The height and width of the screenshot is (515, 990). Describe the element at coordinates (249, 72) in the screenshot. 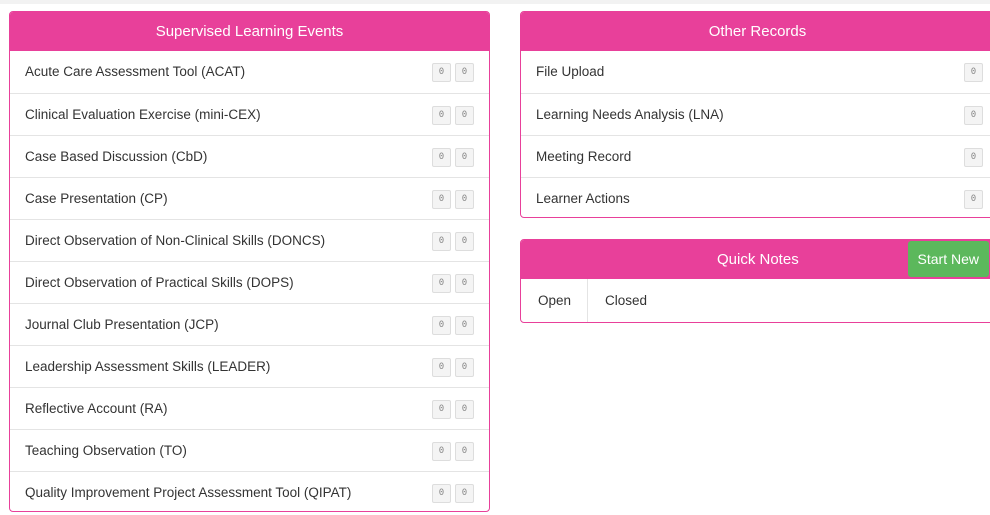

I see `sle-item-acat: Acute Care Assessment Tool (ACAT) 0 0` at that location.